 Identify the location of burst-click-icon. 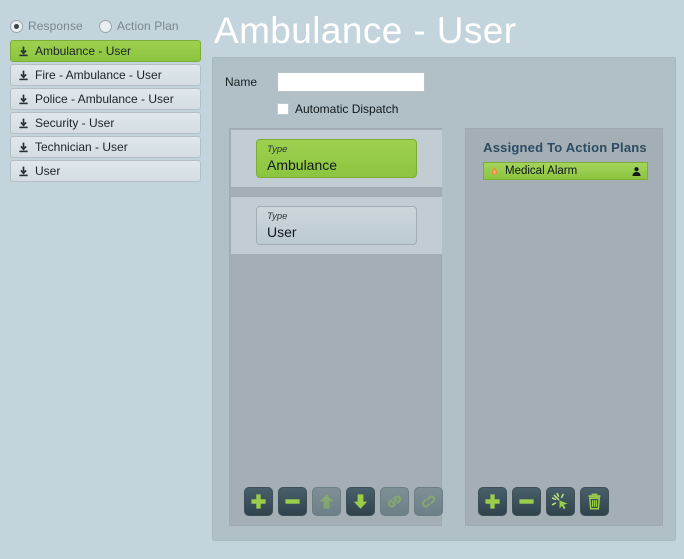
(559, 501).